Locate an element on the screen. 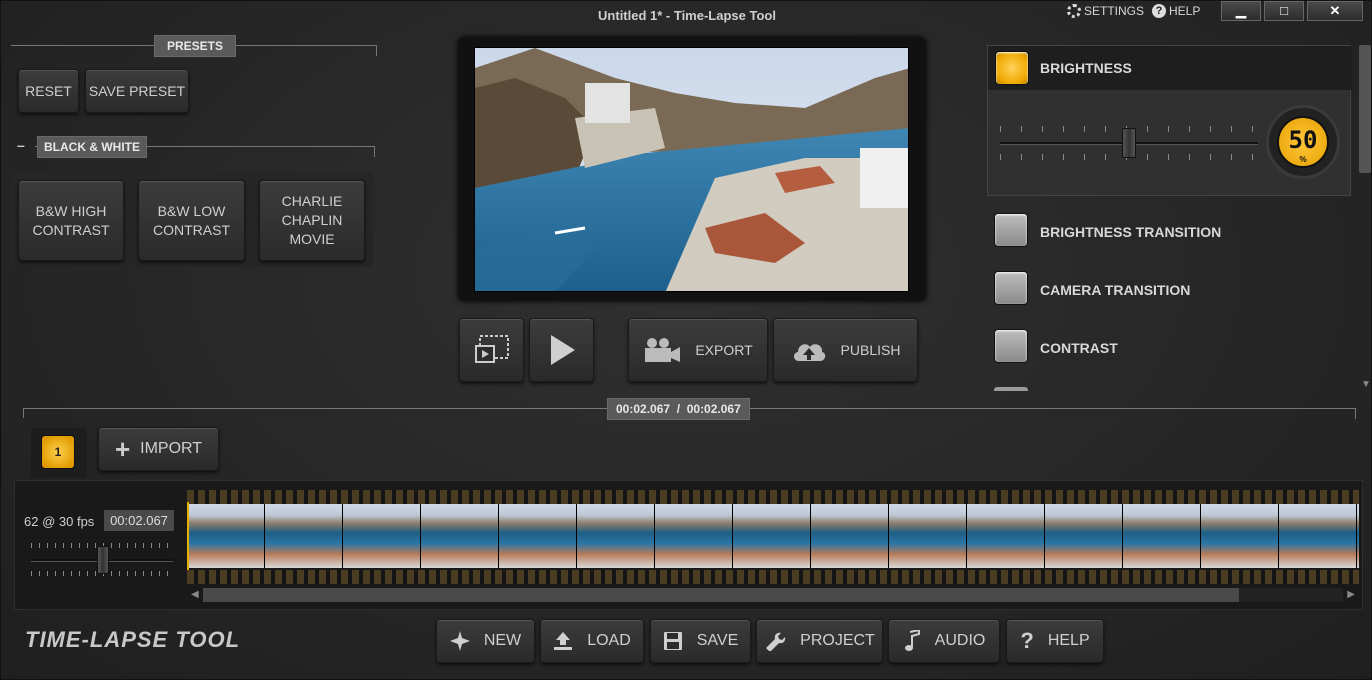  dial-face: 50 % is located at coordinates (1303, 142).